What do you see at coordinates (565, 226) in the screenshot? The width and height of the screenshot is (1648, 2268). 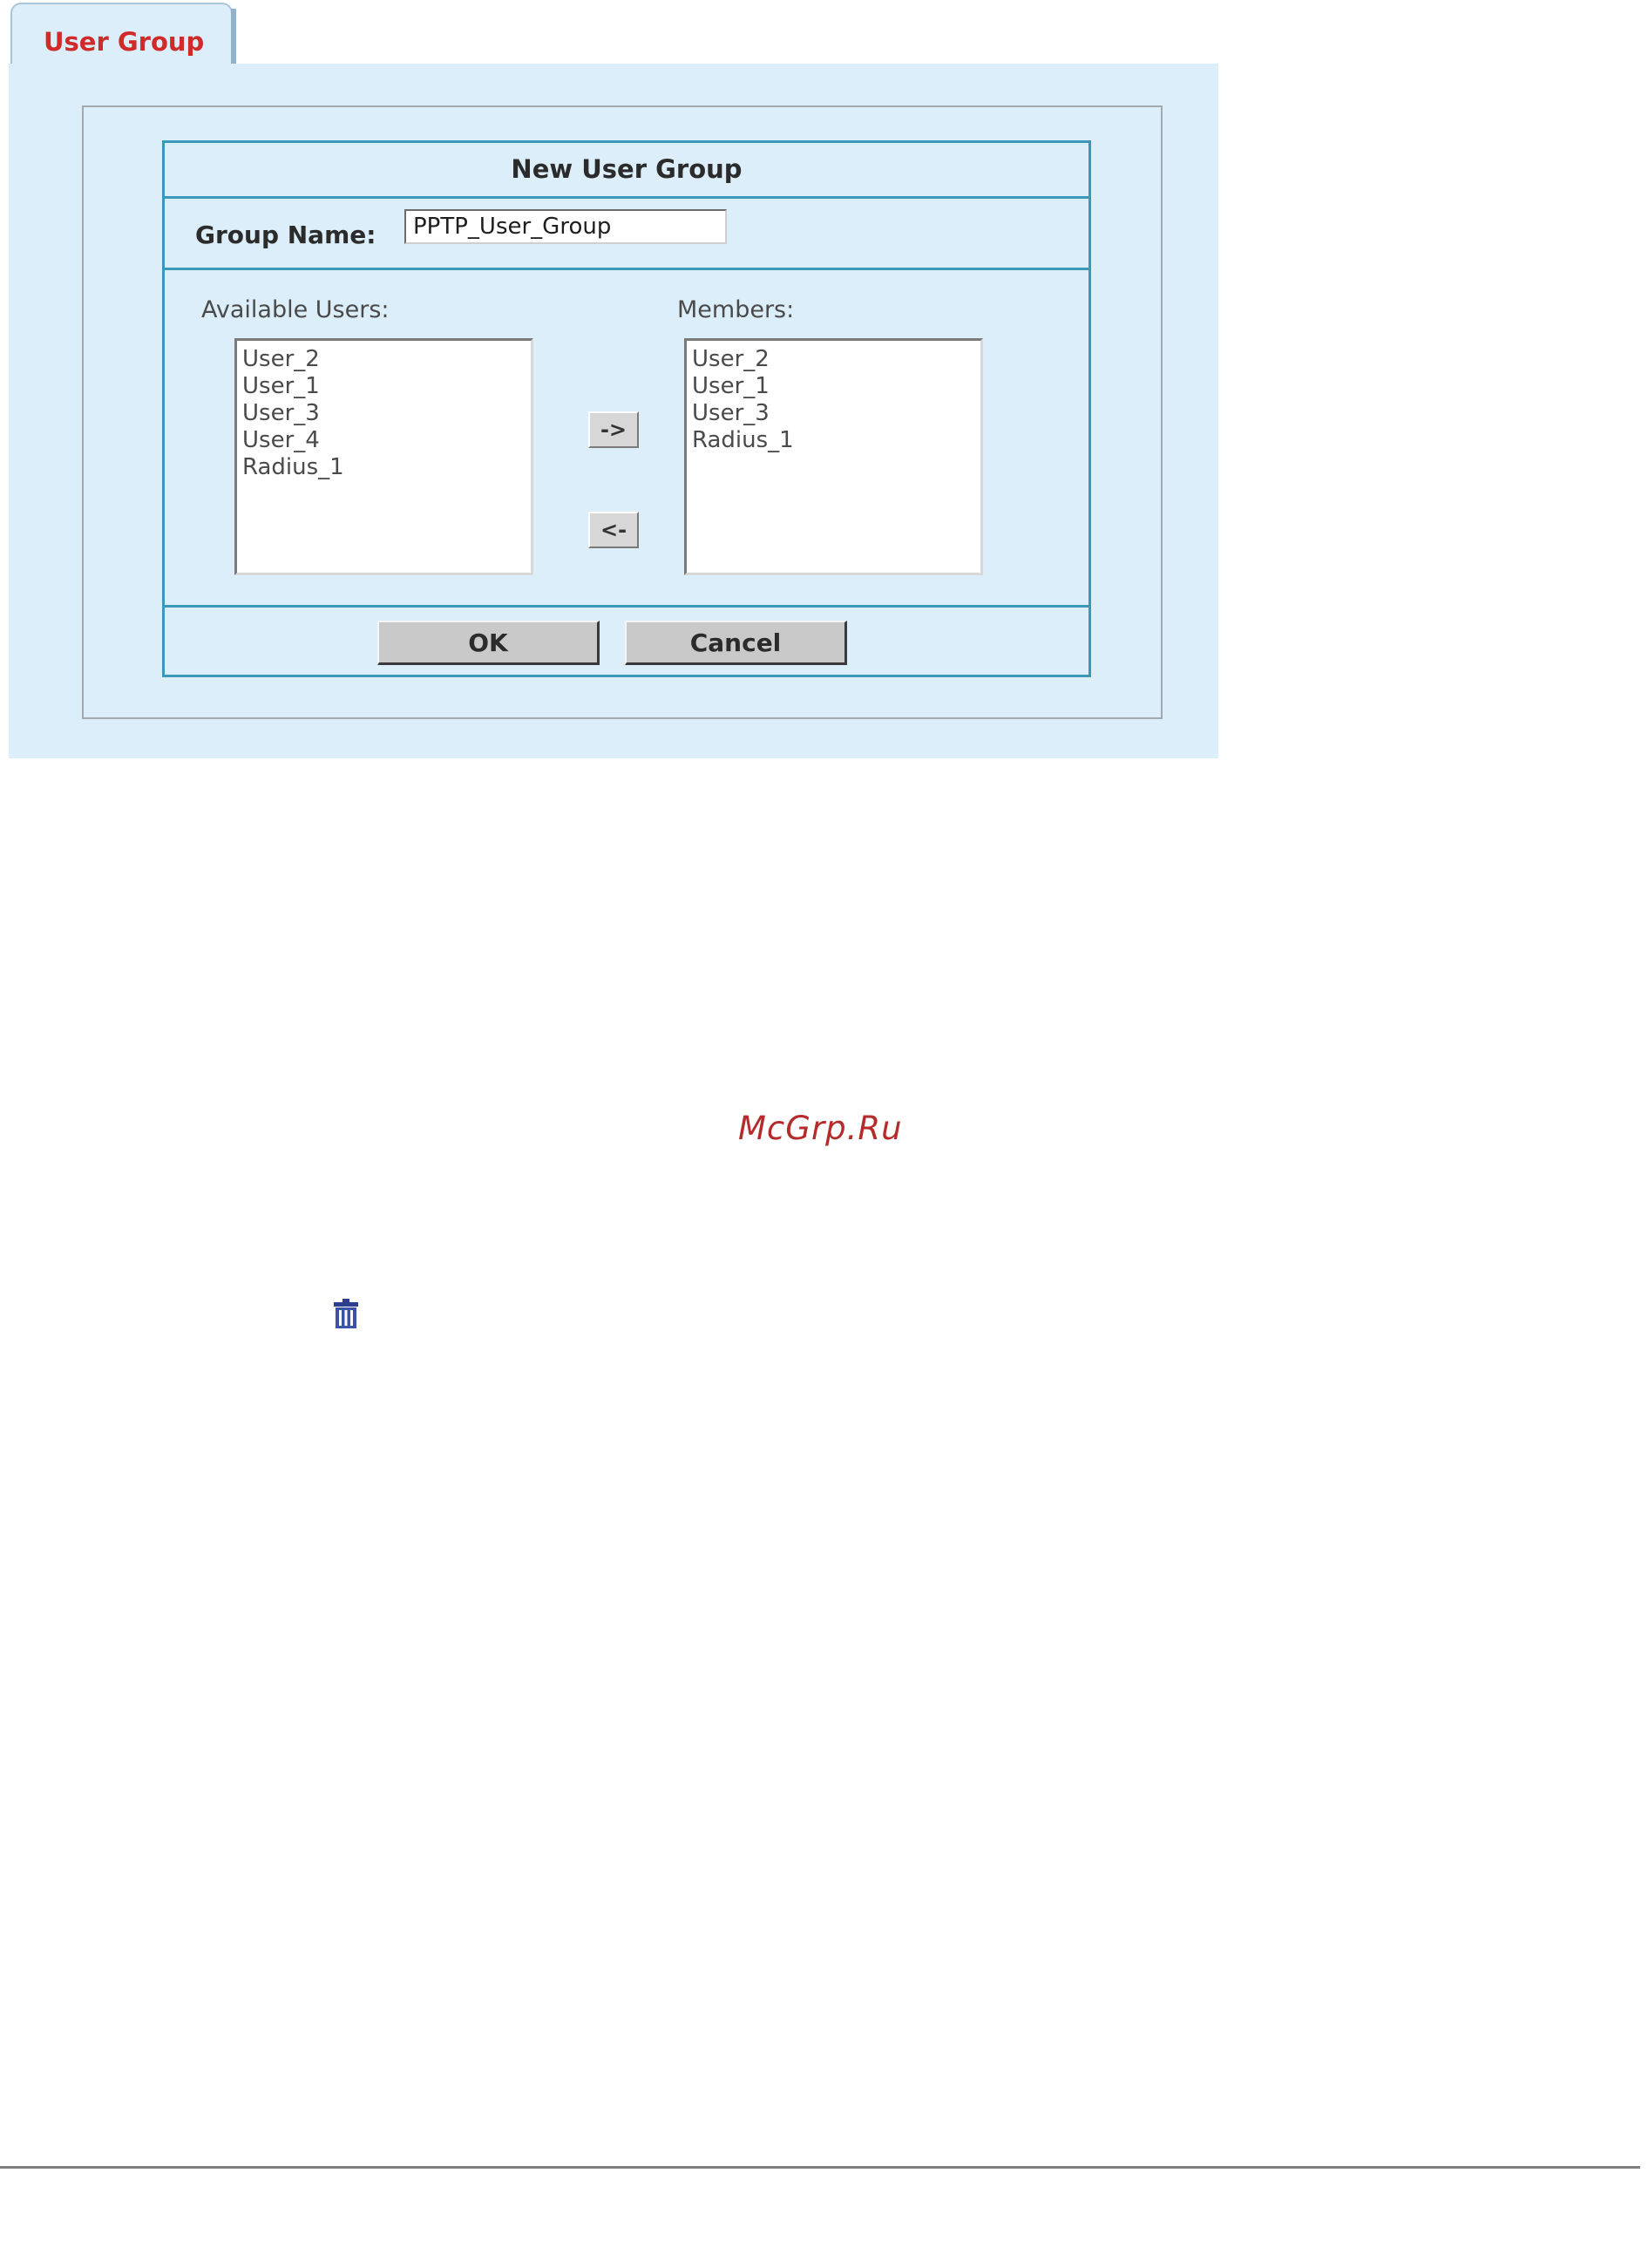 I see `group-name-input` at bounding box center [565, 226].